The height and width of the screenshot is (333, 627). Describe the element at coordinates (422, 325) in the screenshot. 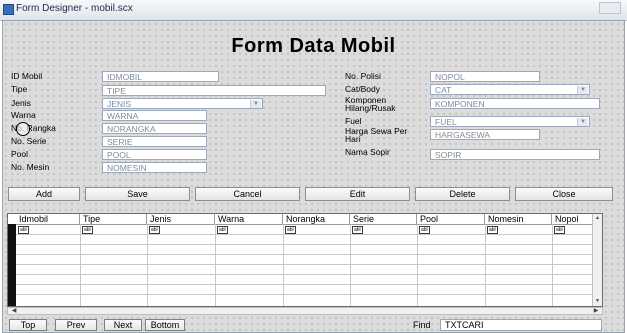

I see `find-label: Find` at that location.